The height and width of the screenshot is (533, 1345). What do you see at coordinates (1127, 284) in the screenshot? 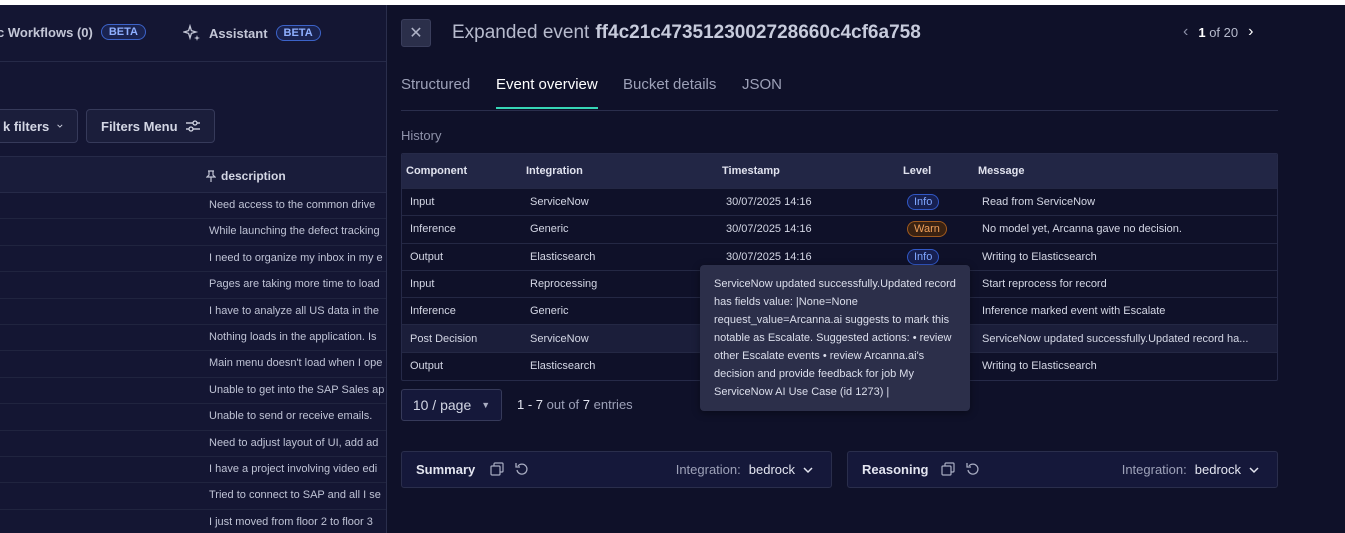
I see `row-message: Start reprocess for record` at bounding box center [1127, 284].